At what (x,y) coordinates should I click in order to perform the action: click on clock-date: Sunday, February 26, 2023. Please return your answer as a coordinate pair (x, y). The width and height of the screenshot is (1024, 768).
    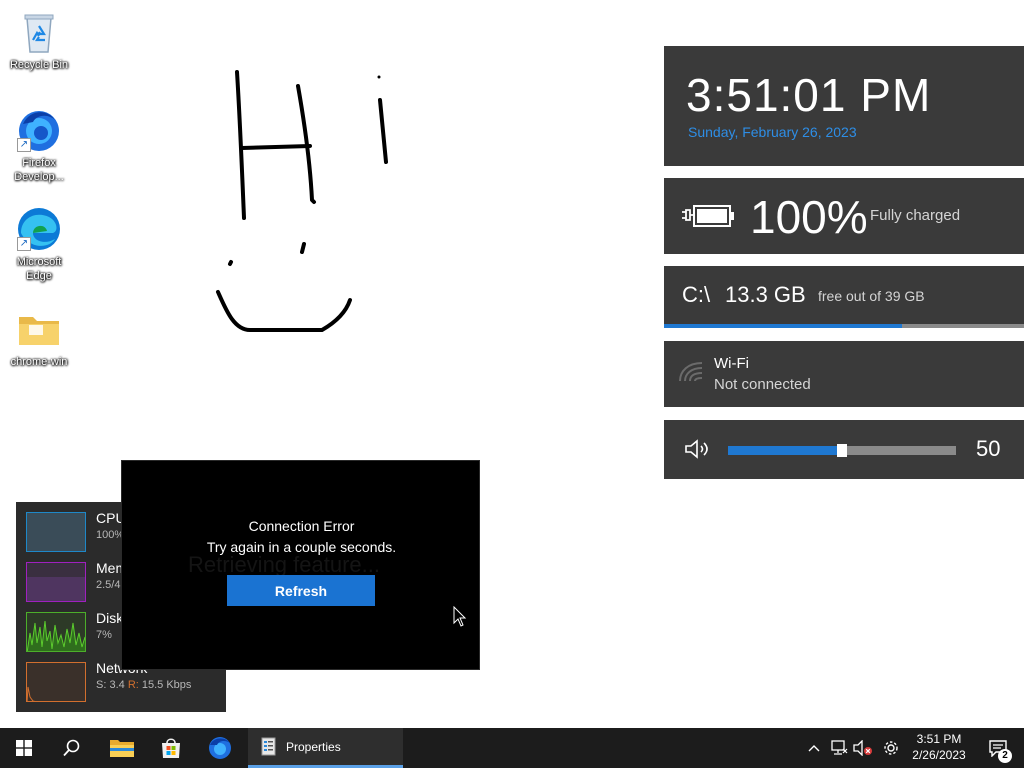
    Looking at the image, I should click on (772, 132).